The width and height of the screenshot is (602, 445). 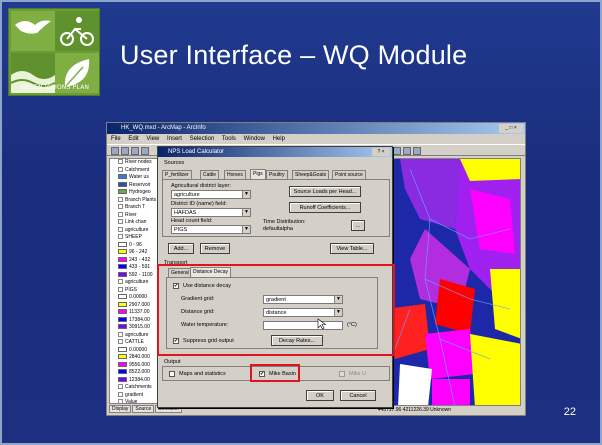 What do you see at coordinates (152, 139) in the screenshot?
I see `menu-view: View` at bounding box center [152, 139].